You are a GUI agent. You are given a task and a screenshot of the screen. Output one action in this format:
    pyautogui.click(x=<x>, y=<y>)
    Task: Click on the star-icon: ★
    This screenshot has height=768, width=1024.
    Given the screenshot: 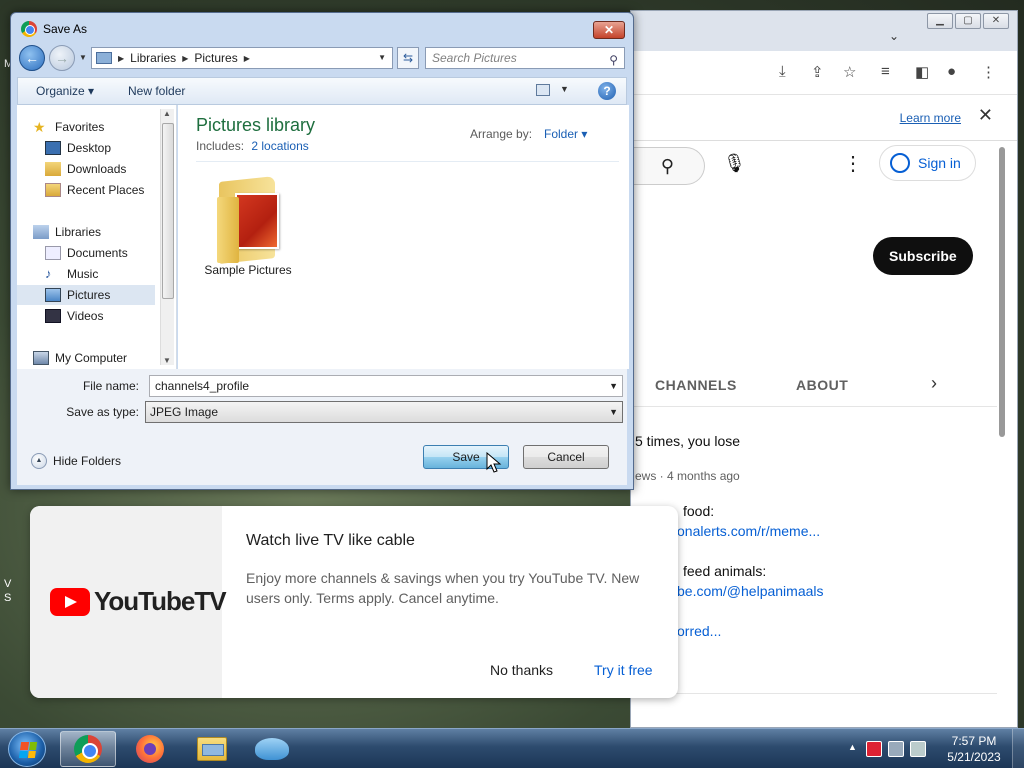 What is the action you would take?
    pyautogui.click(x=39, y=127)
    